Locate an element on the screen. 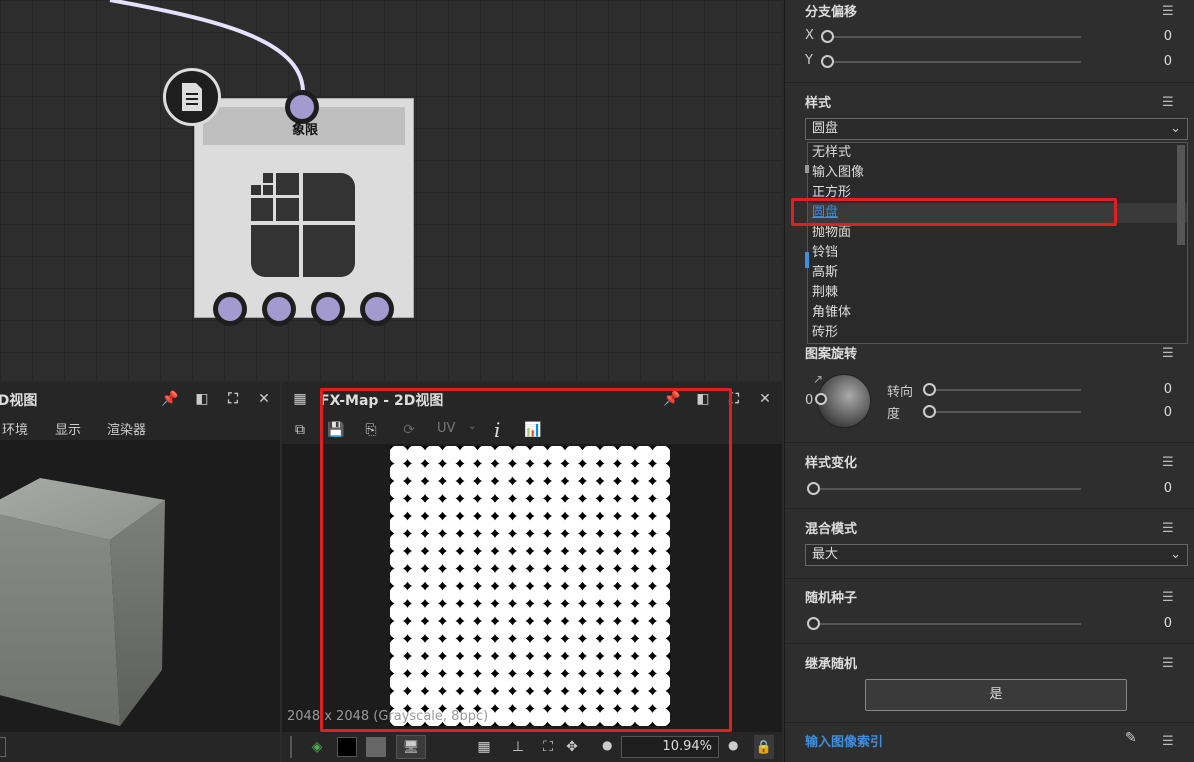  pin-icon: 📌 is located at coordinates (170, 399).